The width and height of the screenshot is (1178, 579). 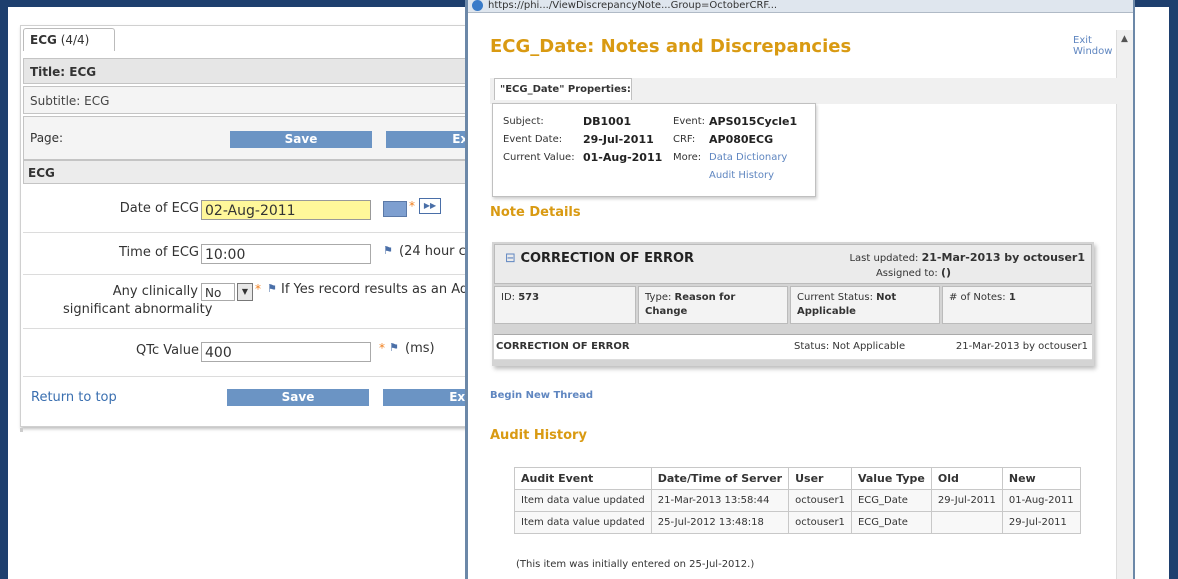 I want to click on window-frame-left, so click(x=4, y=289).